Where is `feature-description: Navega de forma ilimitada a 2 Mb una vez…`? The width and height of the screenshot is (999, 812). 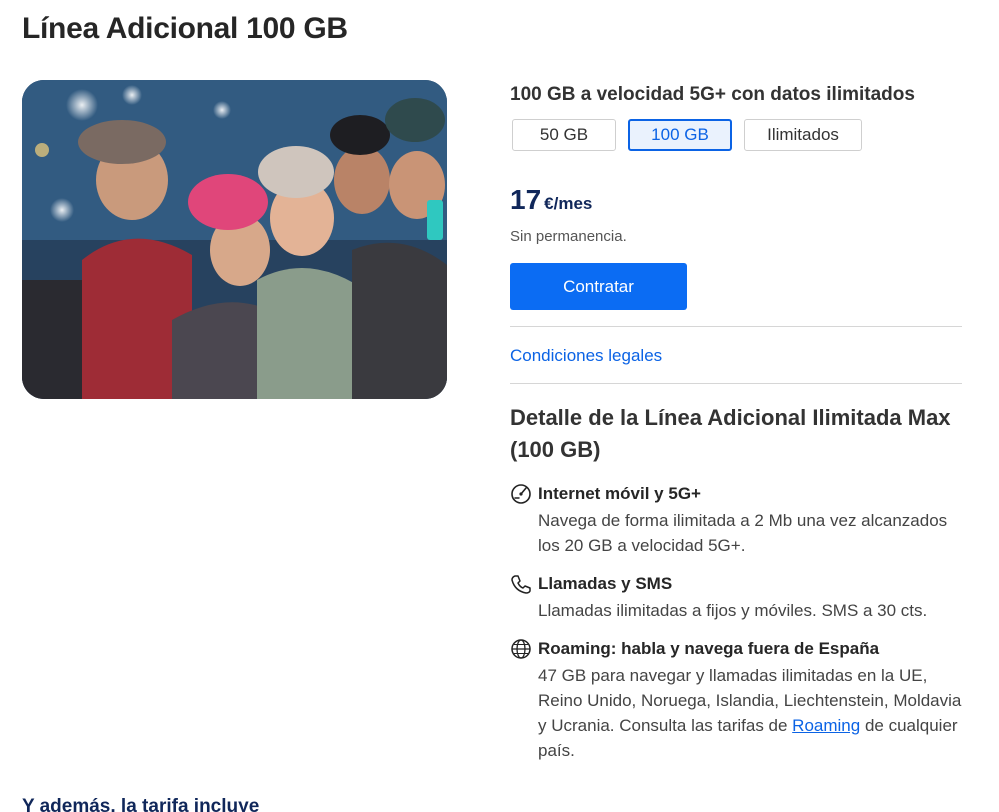
feature-description: Navega de forma ilimitada a 2 Mb una vez… is located at coordinates (743, 533).